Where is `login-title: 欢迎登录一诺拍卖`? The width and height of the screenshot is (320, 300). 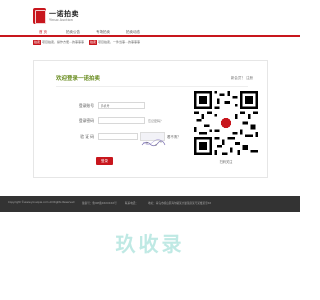 login-title: 欢迎登录一诺拍卖 is located at coordinates (78, 79).